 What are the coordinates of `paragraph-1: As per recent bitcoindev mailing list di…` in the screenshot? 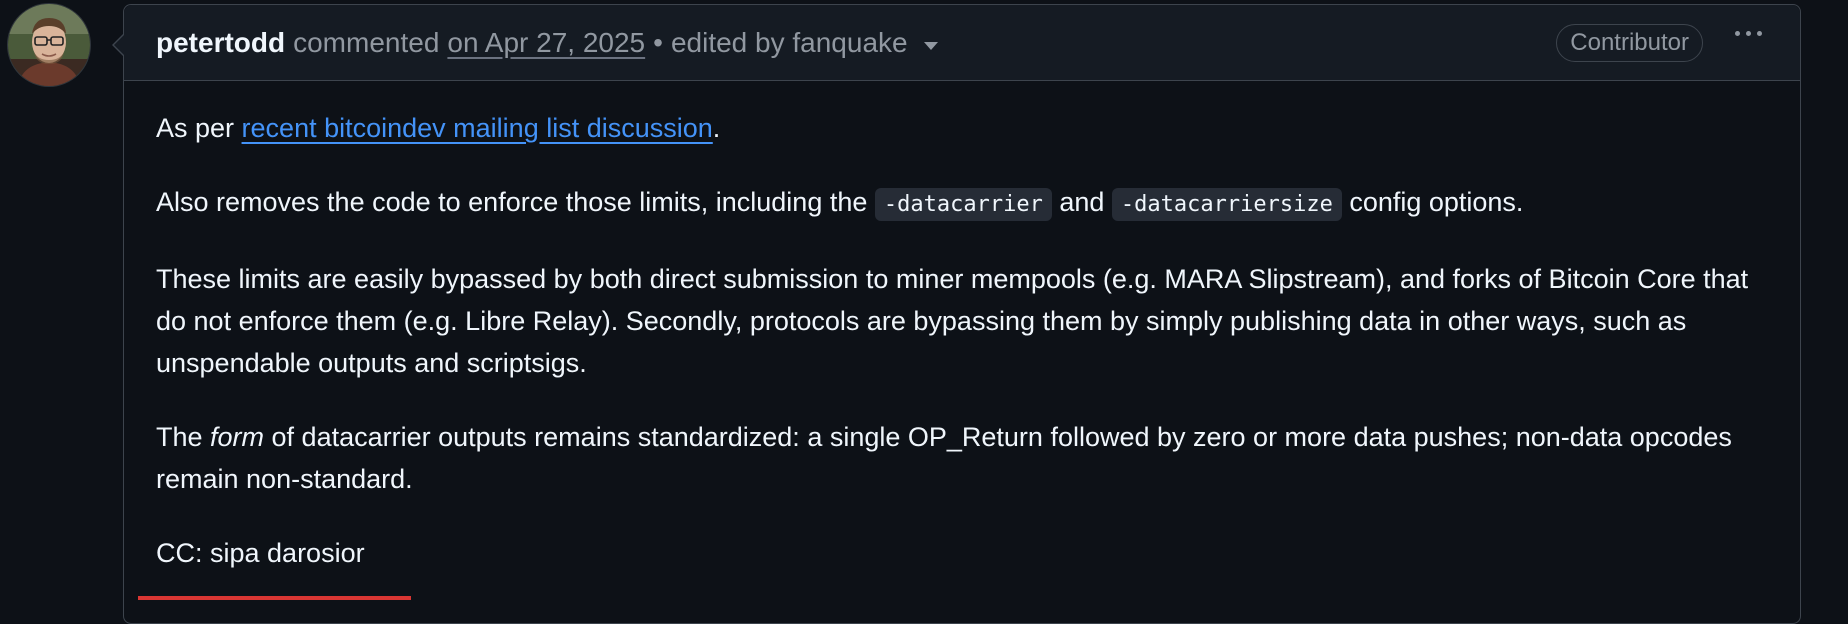 It's located at (438, 128).